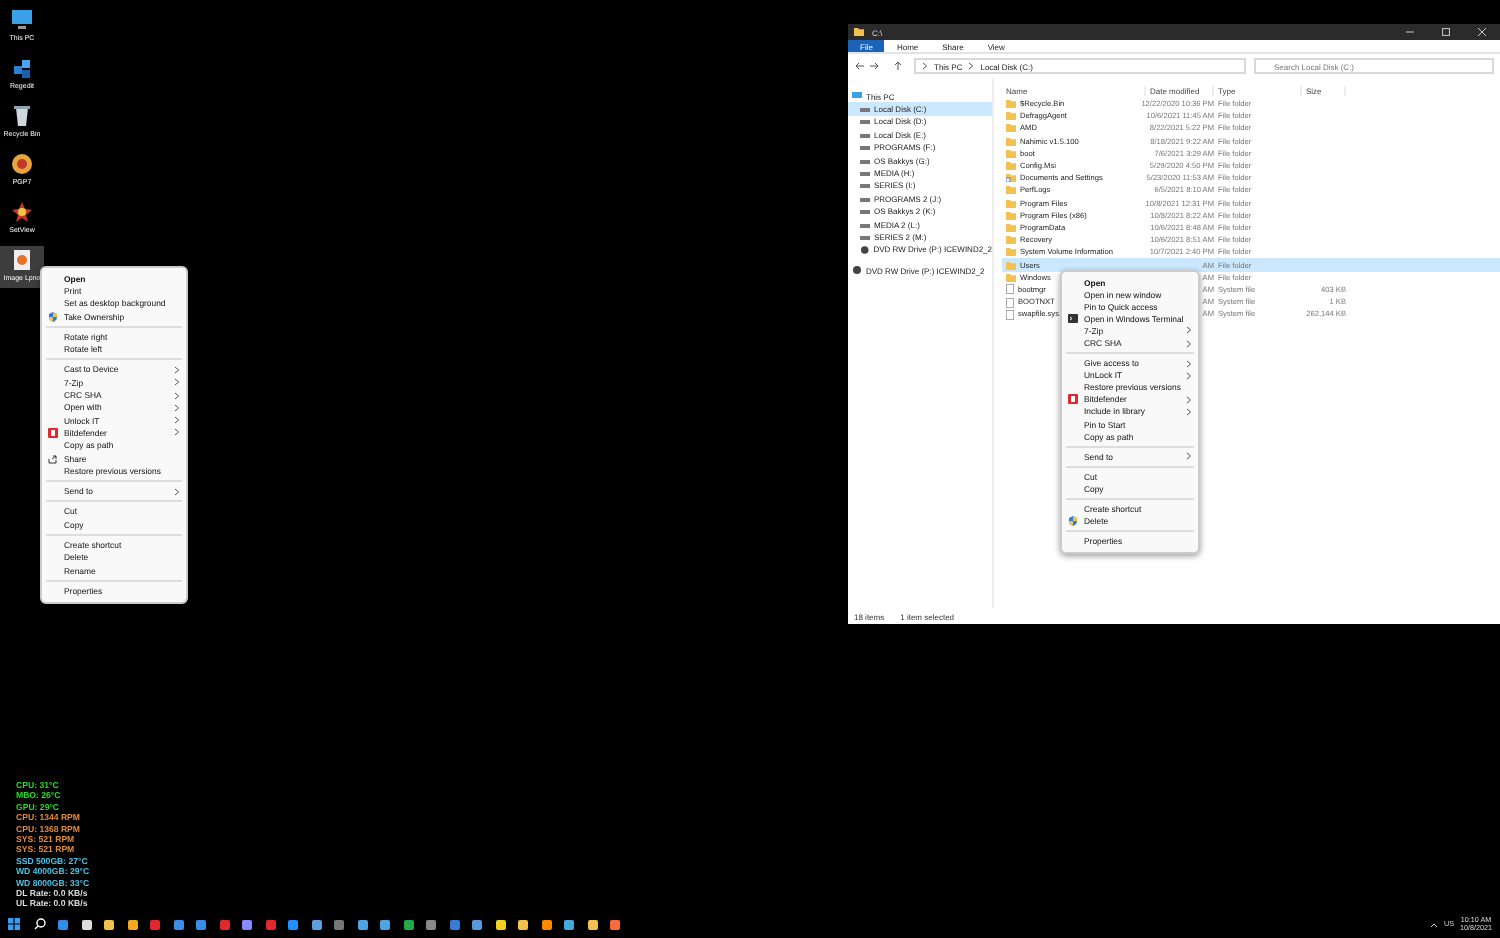  I want to click on recycle-bin-icon, so click(22, 116).